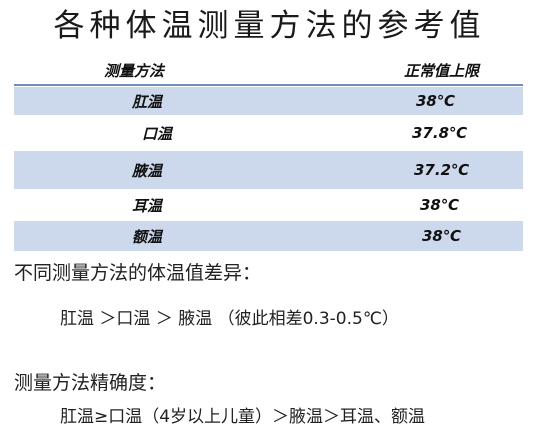  Describe the element at coordinates (134, 70) in the screenshot. I see `header-method: 测量方法` at that location.